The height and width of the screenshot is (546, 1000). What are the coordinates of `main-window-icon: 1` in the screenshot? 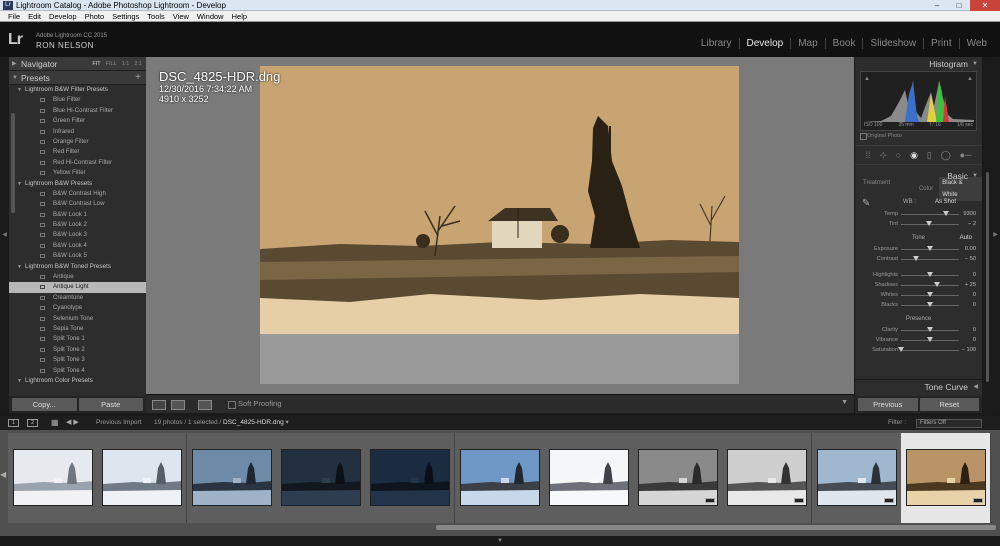 It's located at (13, 423).